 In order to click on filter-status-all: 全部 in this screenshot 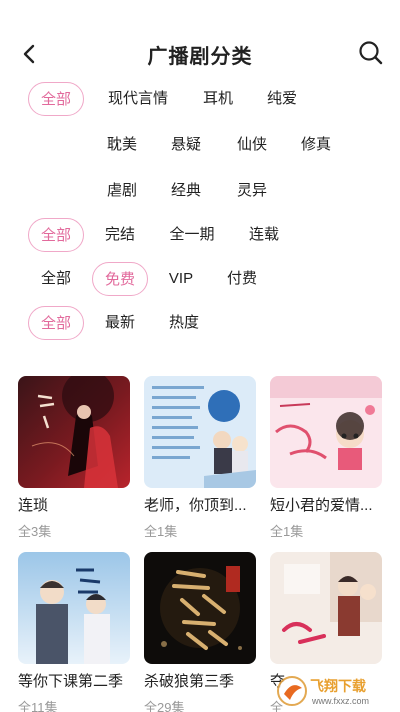, I will do `click(56, 235)`.